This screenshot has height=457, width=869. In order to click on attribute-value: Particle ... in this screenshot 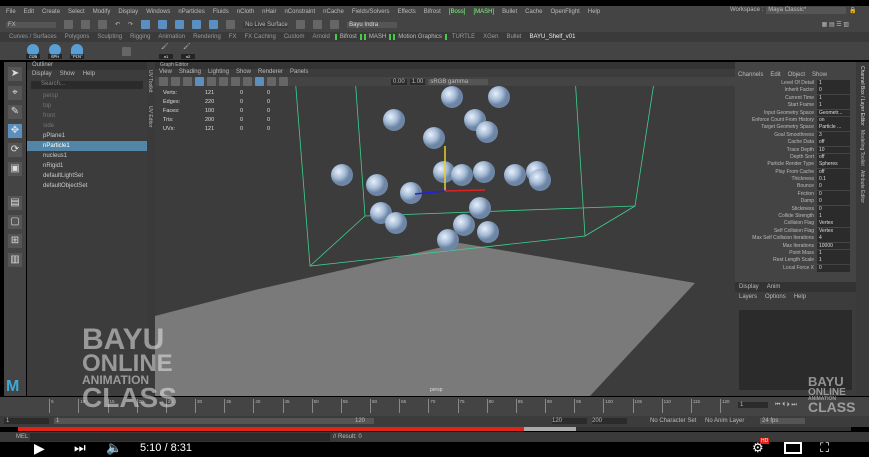, I will do `click(833, 128)`.